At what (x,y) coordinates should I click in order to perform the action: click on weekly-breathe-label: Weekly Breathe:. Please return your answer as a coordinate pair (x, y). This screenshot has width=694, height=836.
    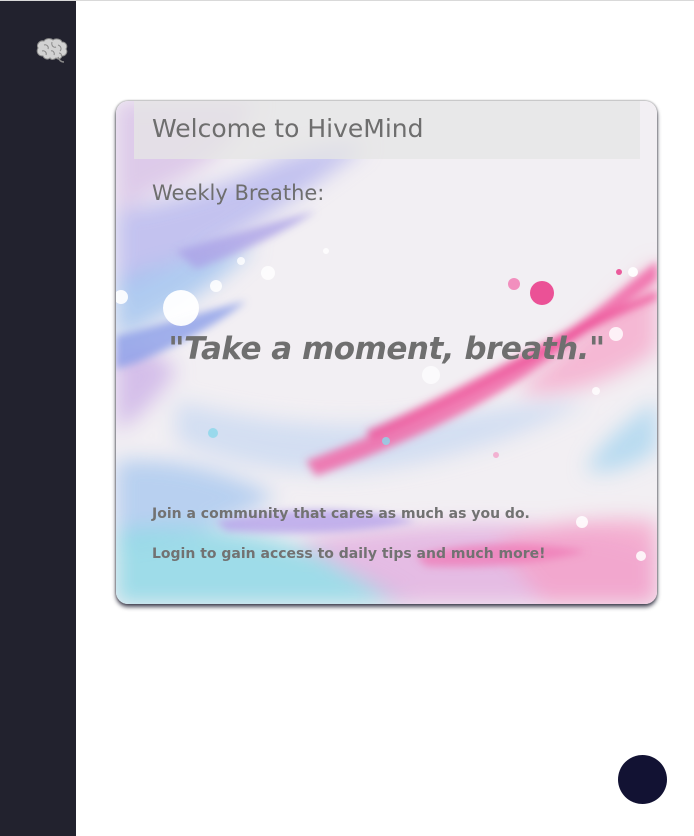
    Looking at the image, I should click on (238, 193).